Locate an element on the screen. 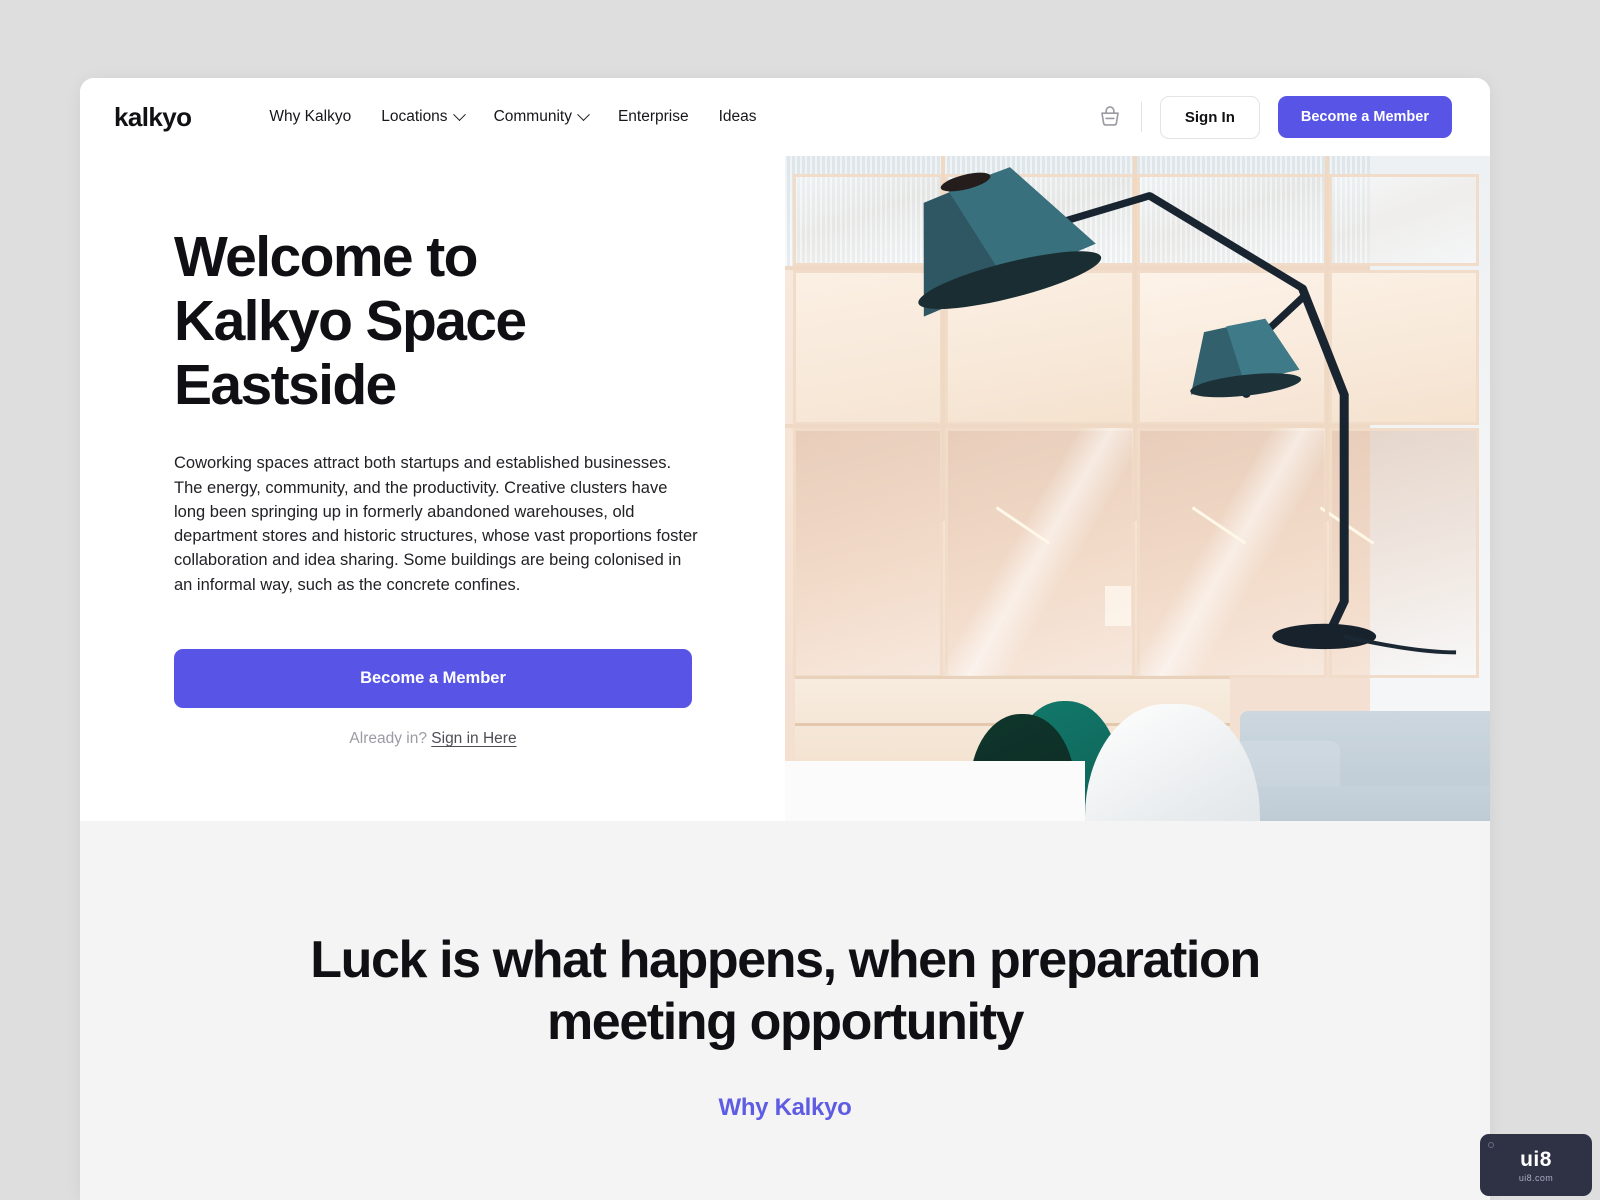 This screenshot has width=1600, height=1200. nav-item-enterprise: Enterprise is located at coordinates (653, 117).